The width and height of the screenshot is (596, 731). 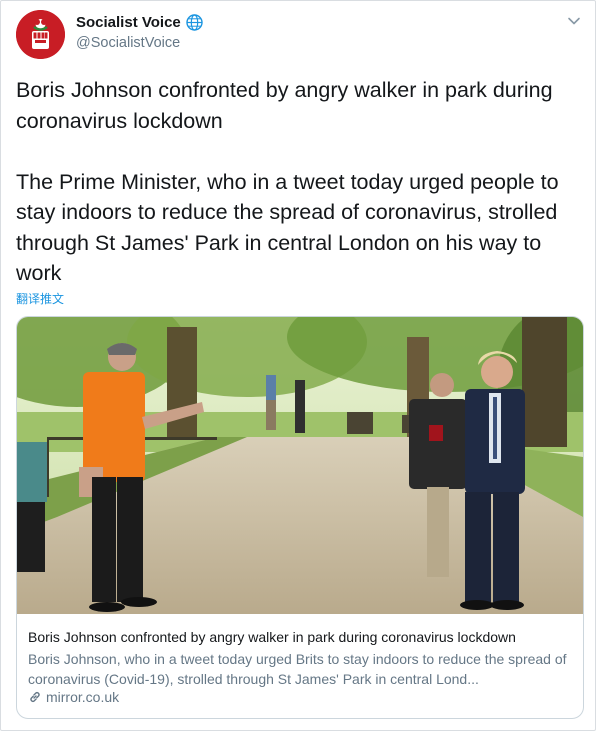 I want to click on account-handle: @SocialistVoice, so click(x=128, y=43).